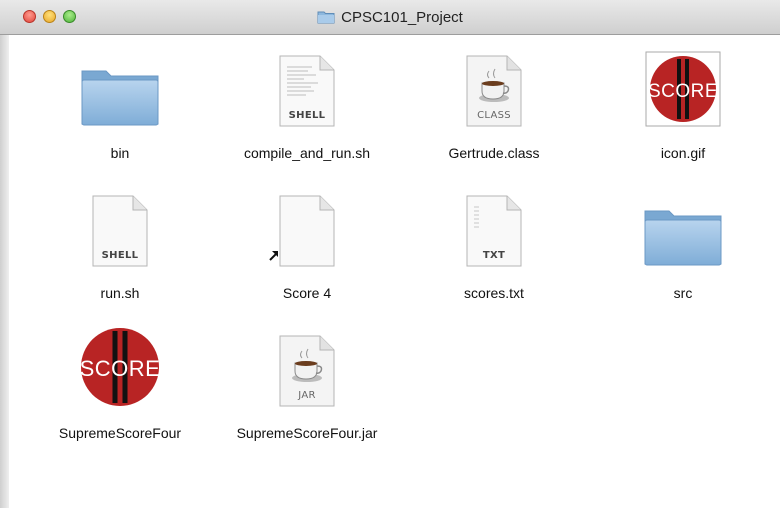 The image size is (780, 508). I want to click on window-title-text: CPSC101_Project, so click(402, 17).